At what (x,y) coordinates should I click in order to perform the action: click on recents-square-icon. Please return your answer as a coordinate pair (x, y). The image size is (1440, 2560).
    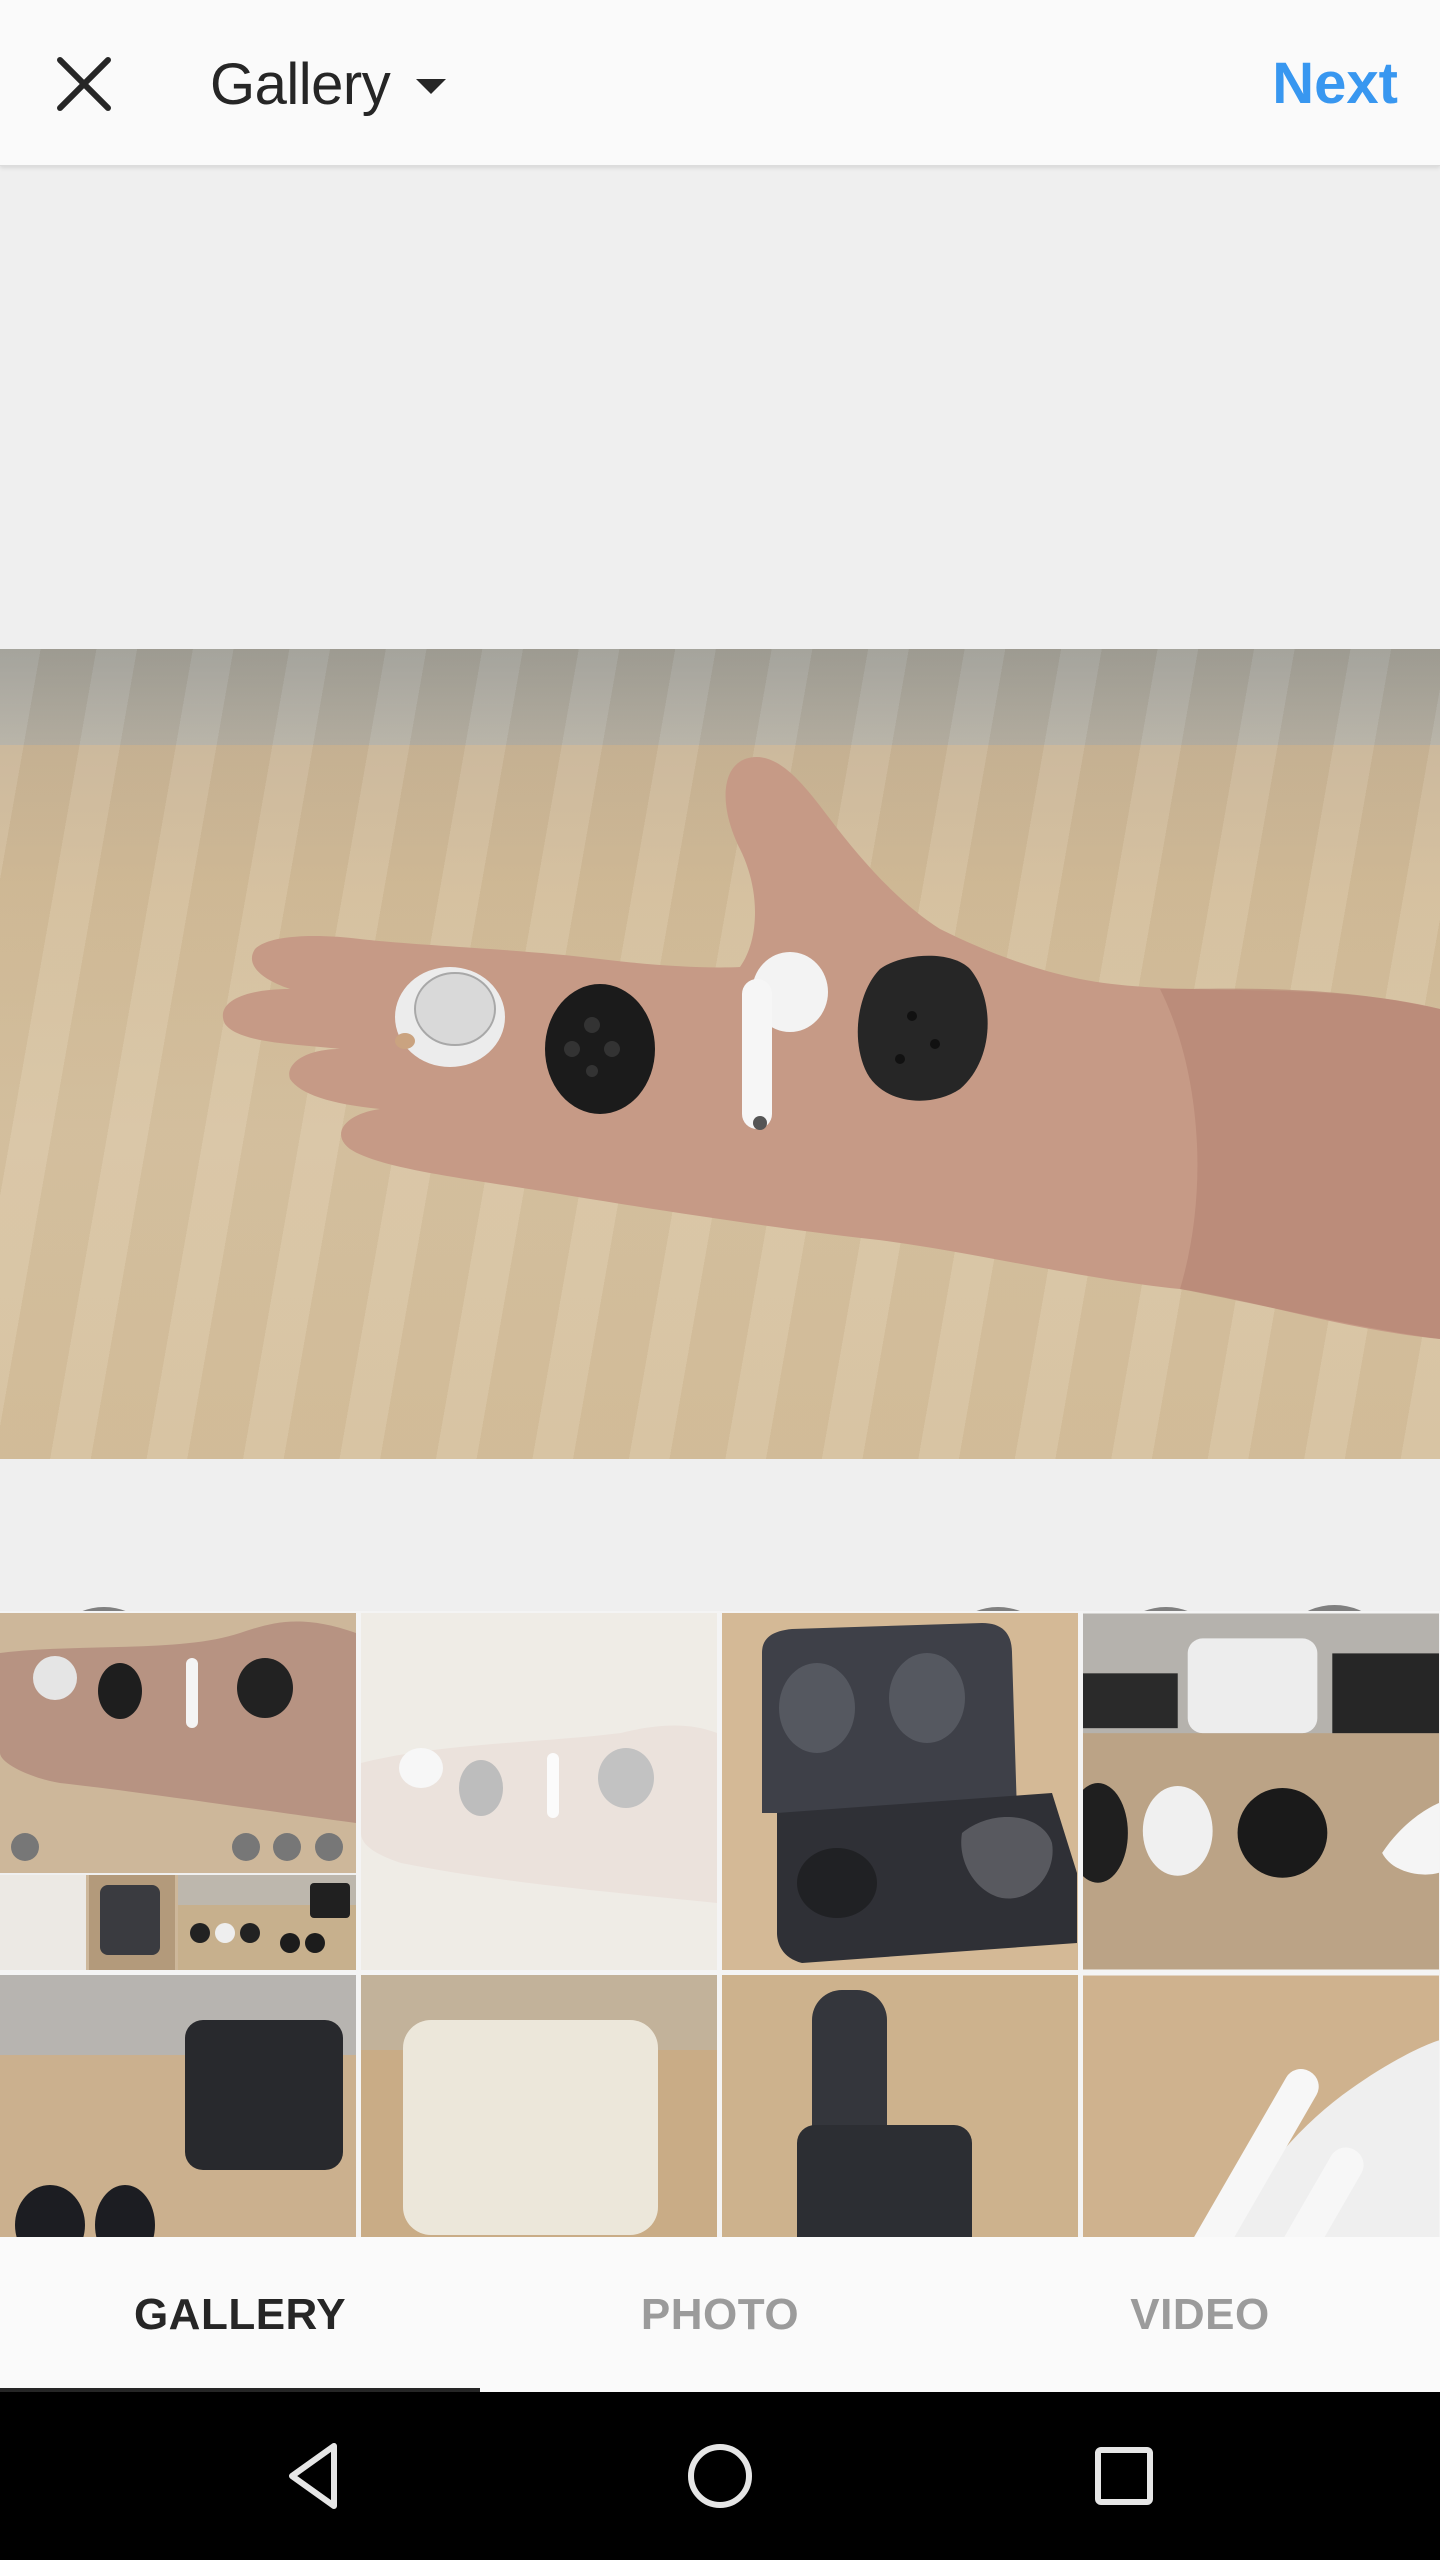
    Looking at the image, I should click on (1124, 2476).